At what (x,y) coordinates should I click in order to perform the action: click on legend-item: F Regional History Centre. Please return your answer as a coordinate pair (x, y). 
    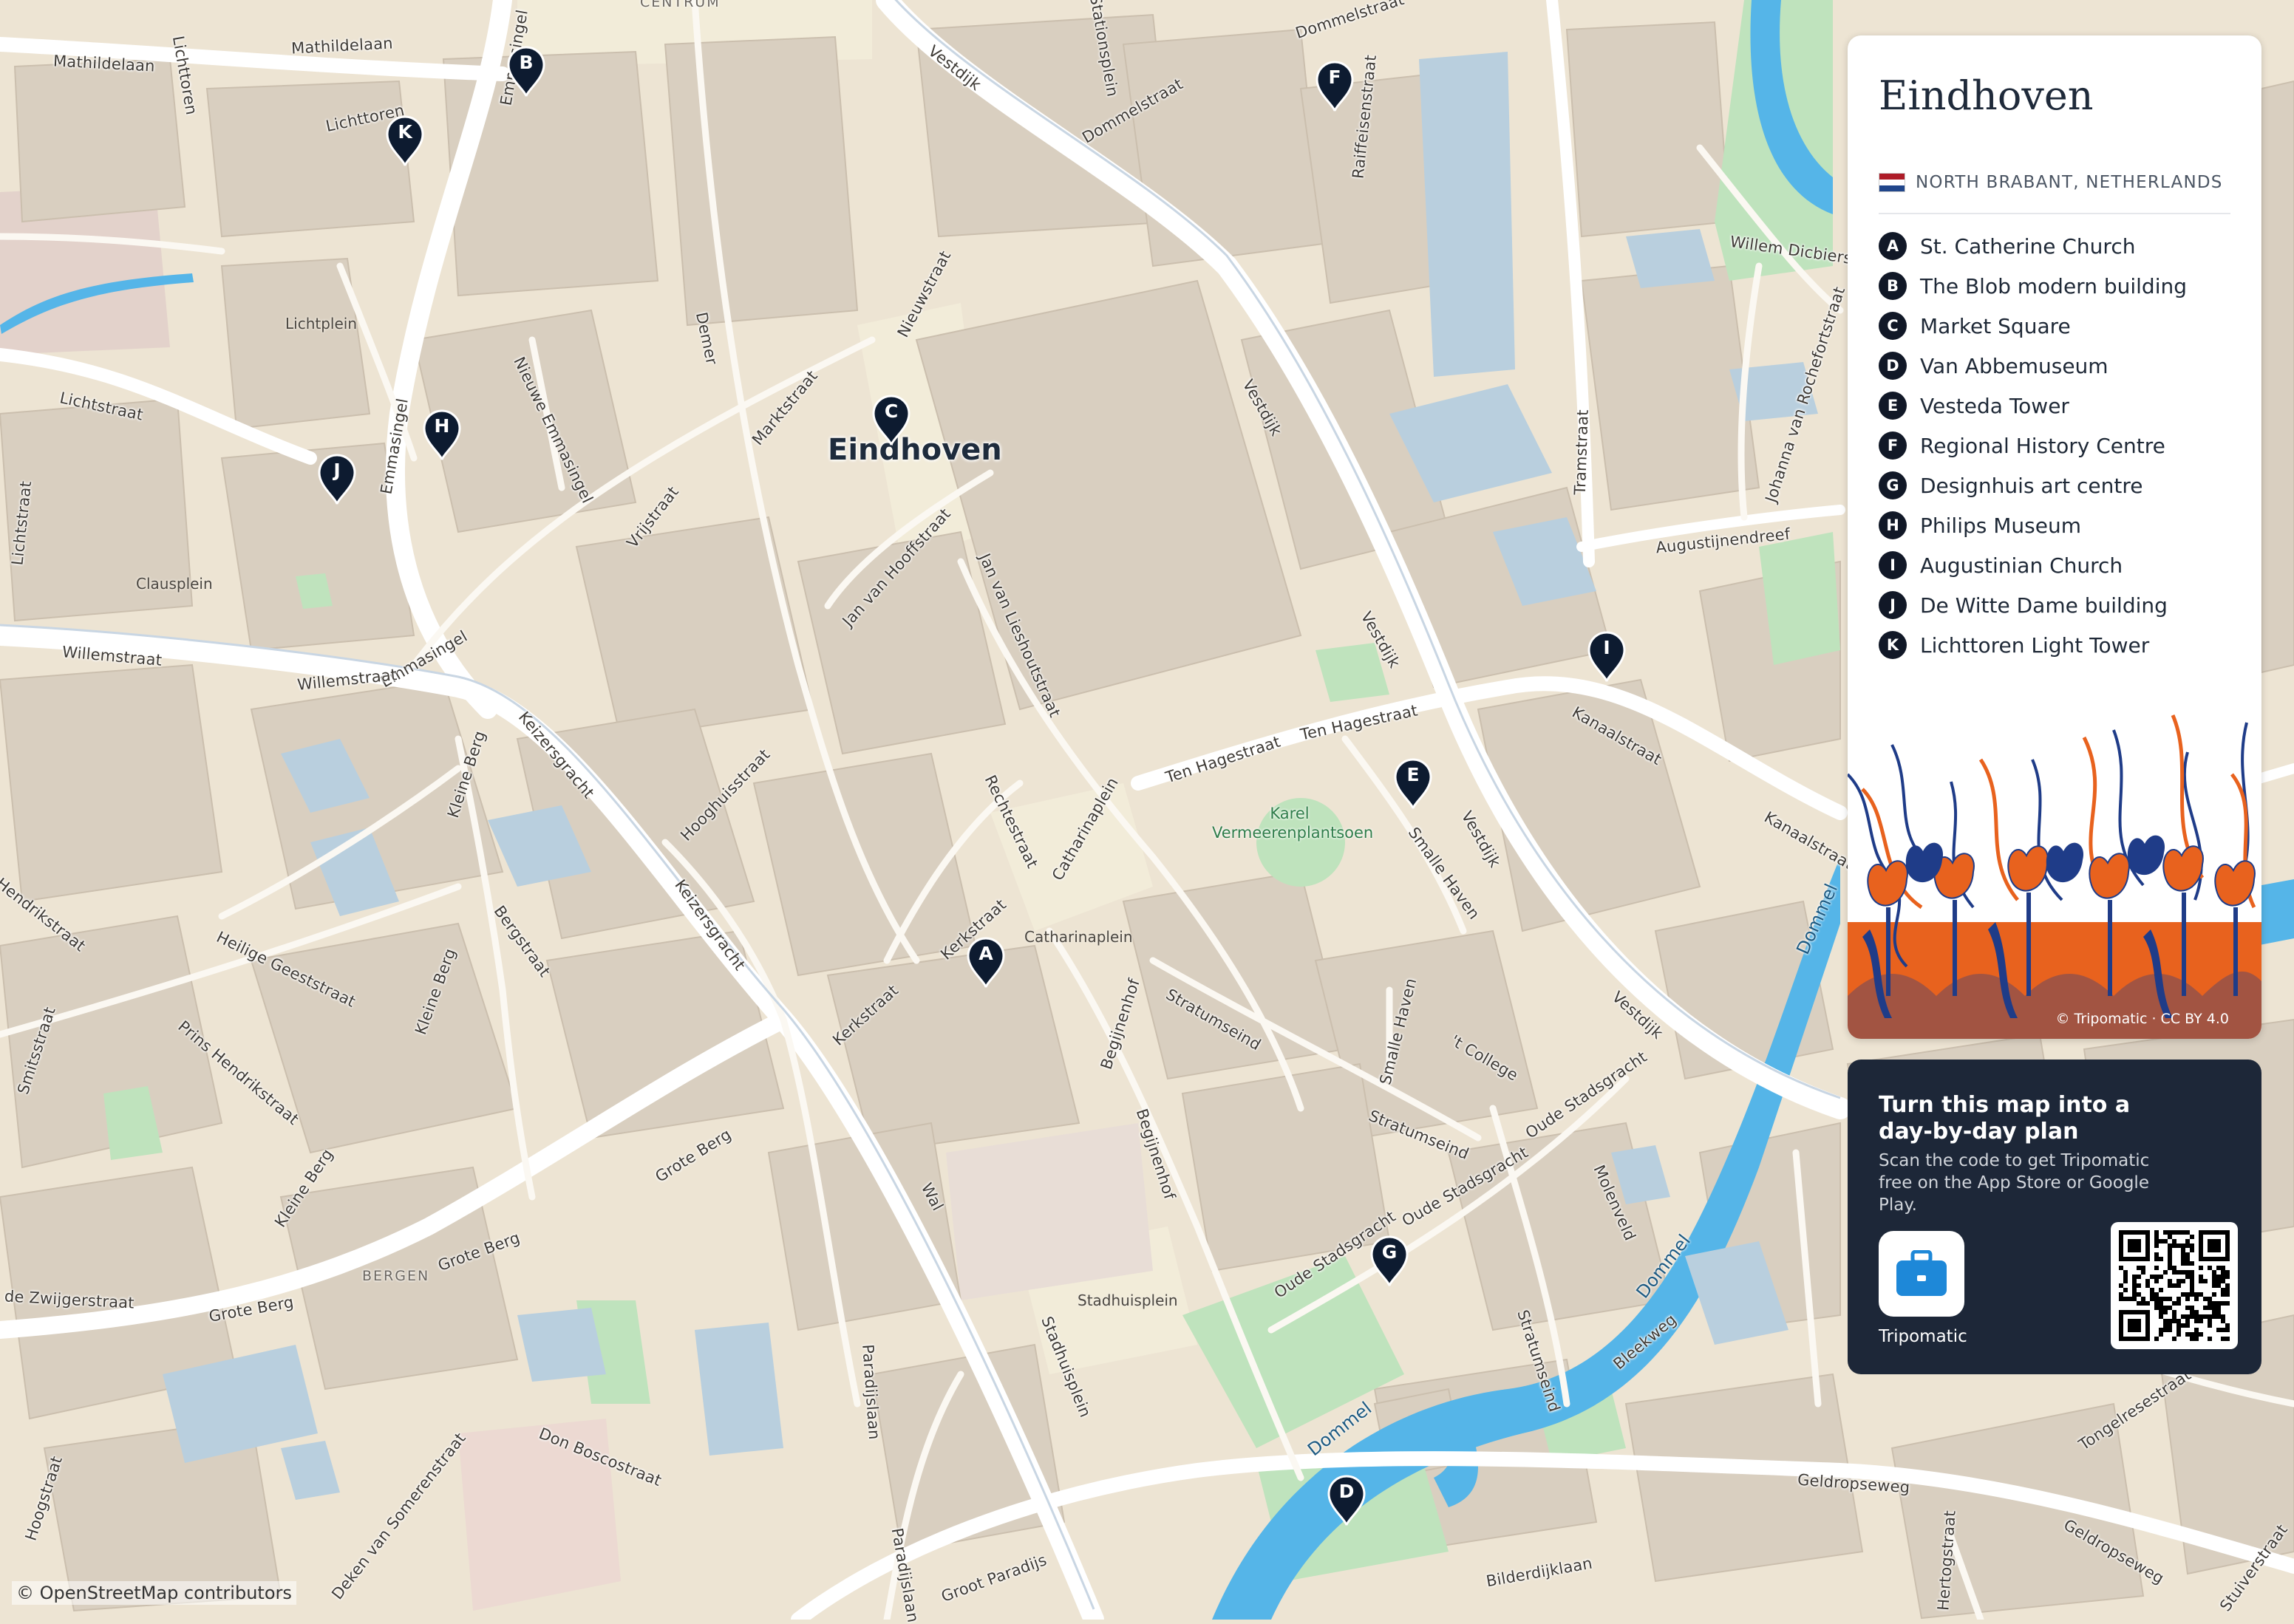
    Looking at the image, I should click on (2033, 445).